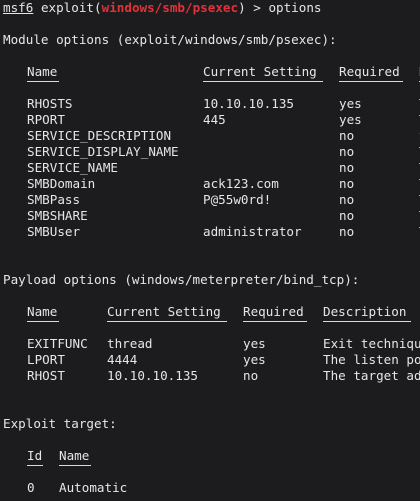 The width and height of the screenshot is (420, 501). Describe the element at coordinates (60, 423) in the screenshot. I see `exploit-target-heading: Exploit target:` at that location.